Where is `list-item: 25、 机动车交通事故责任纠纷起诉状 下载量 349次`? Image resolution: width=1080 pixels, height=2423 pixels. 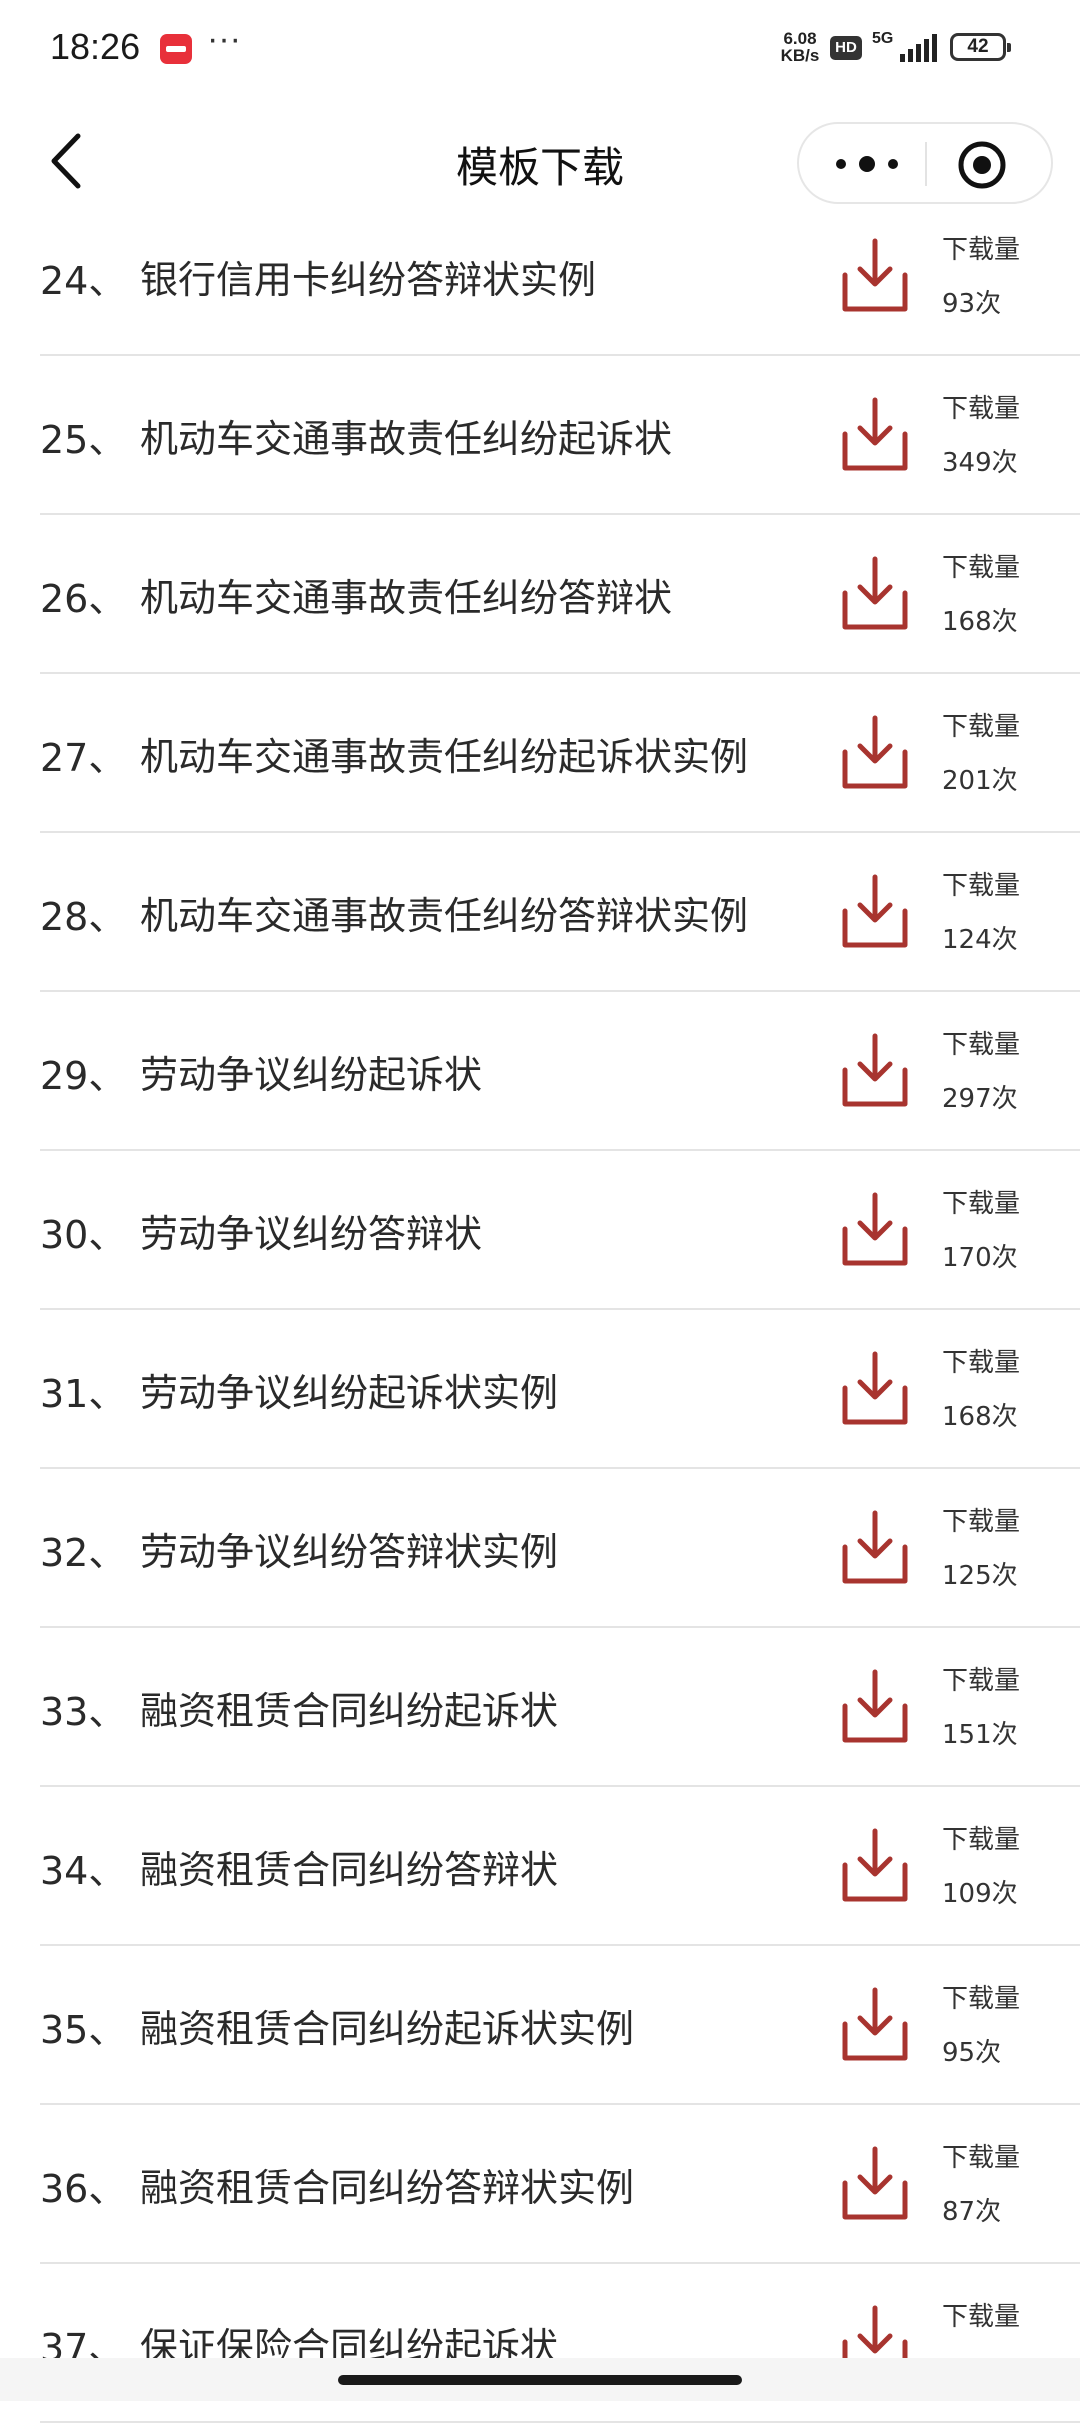
list-item: 25、 机动车交通事故责任纠纷起诉状 下载量 349次 is located at coordinates (540, 435).